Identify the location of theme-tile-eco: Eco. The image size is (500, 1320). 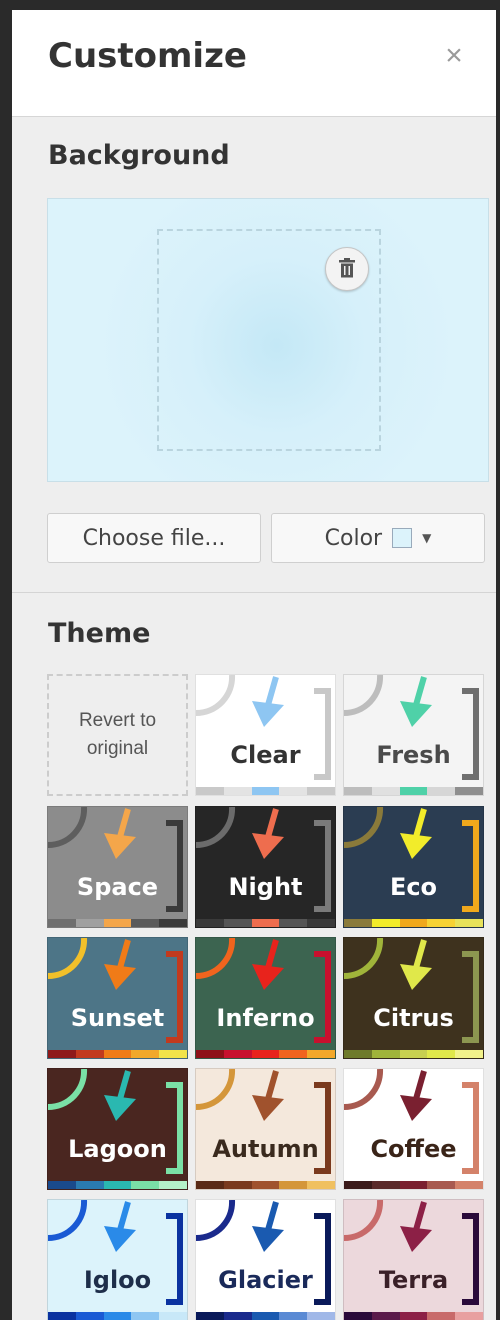
(413, 867).